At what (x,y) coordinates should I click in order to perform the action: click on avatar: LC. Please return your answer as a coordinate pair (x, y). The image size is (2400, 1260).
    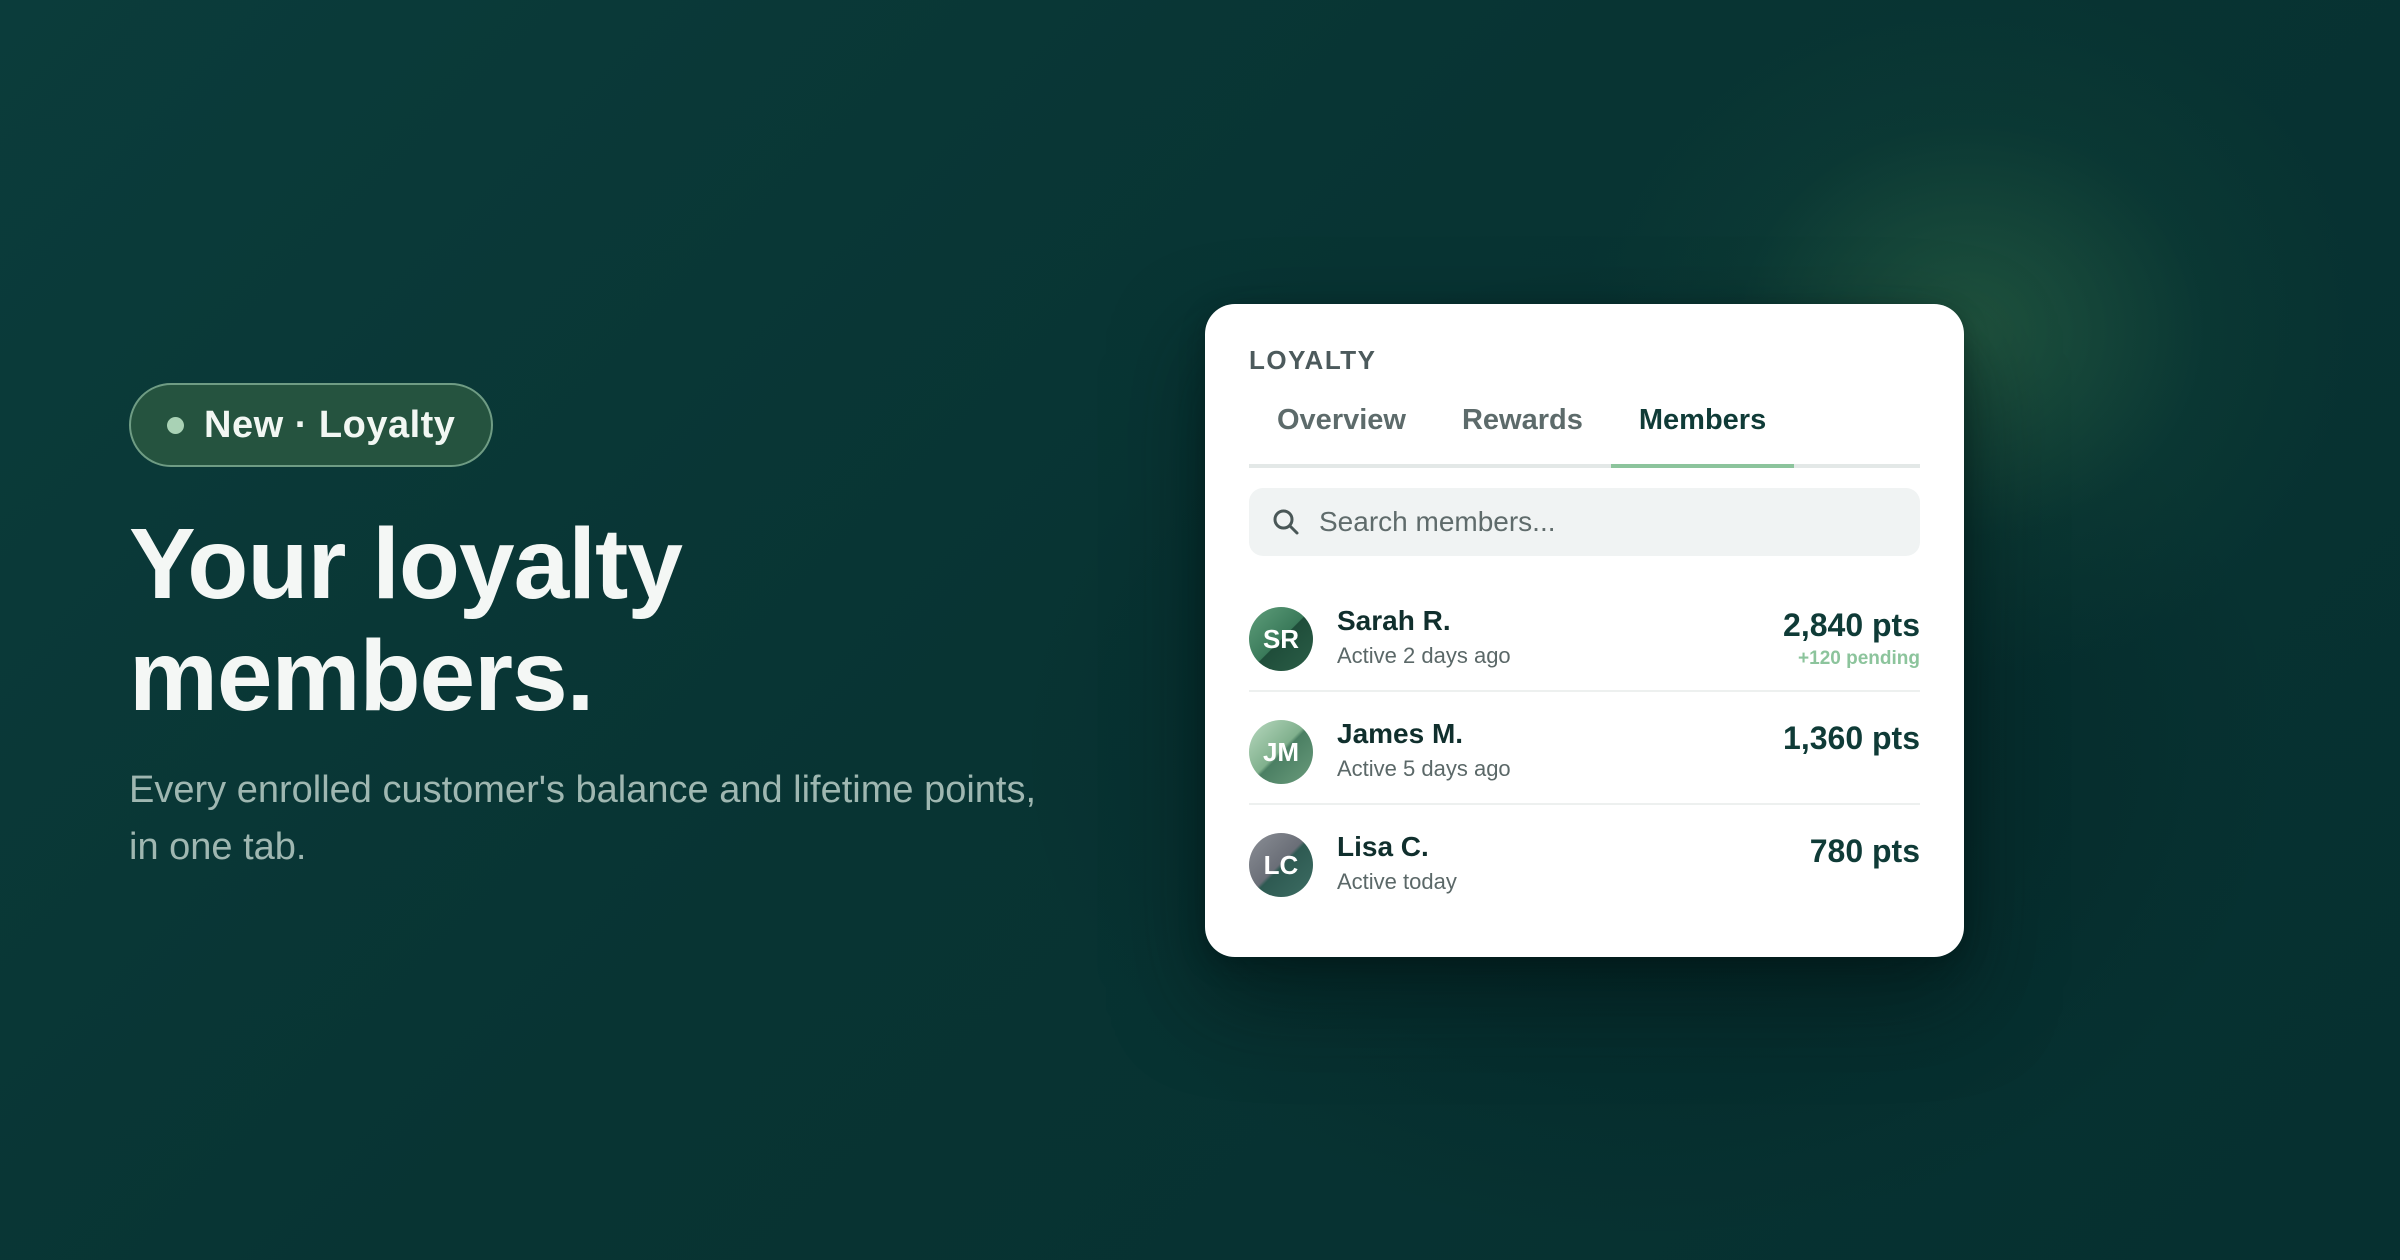
    Looking at the image, I should click on (1281, 865).